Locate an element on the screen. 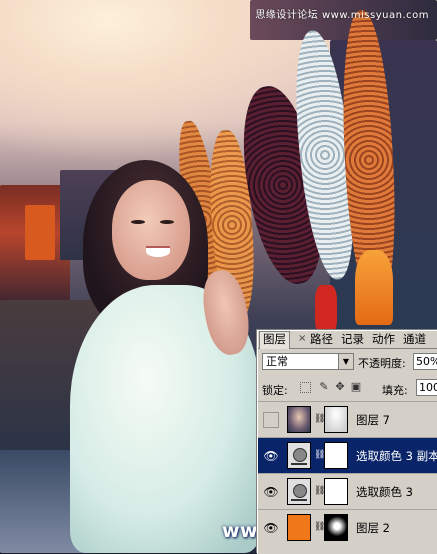 This screenshot has height=554, width=437. tassel-orange is located at coordinates (374, 287).